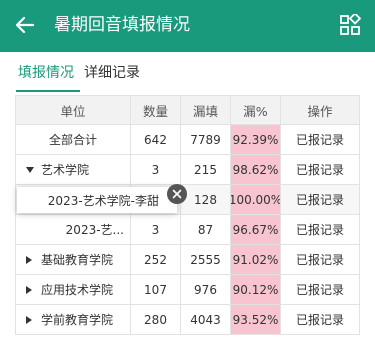 The height and width of the screenshot is (352, 375). Describe the element at coordinates (205, 169) in the screenshot. I see `missing-cell: 215` at that location.